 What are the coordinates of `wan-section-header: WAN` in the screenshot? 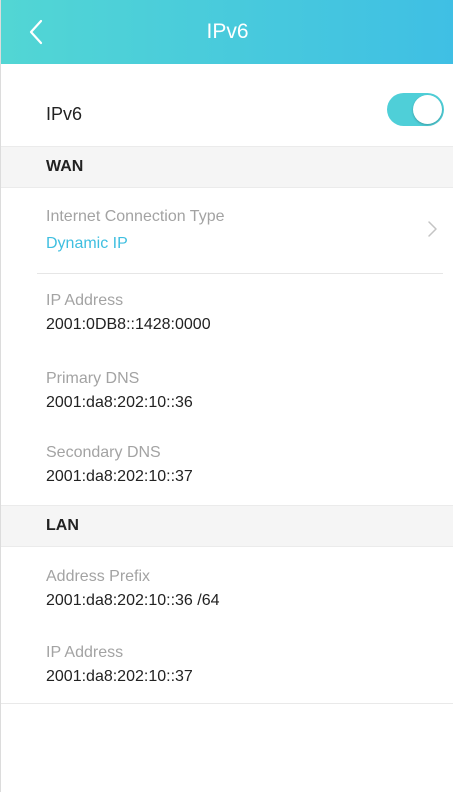 It's located at (227, 167).